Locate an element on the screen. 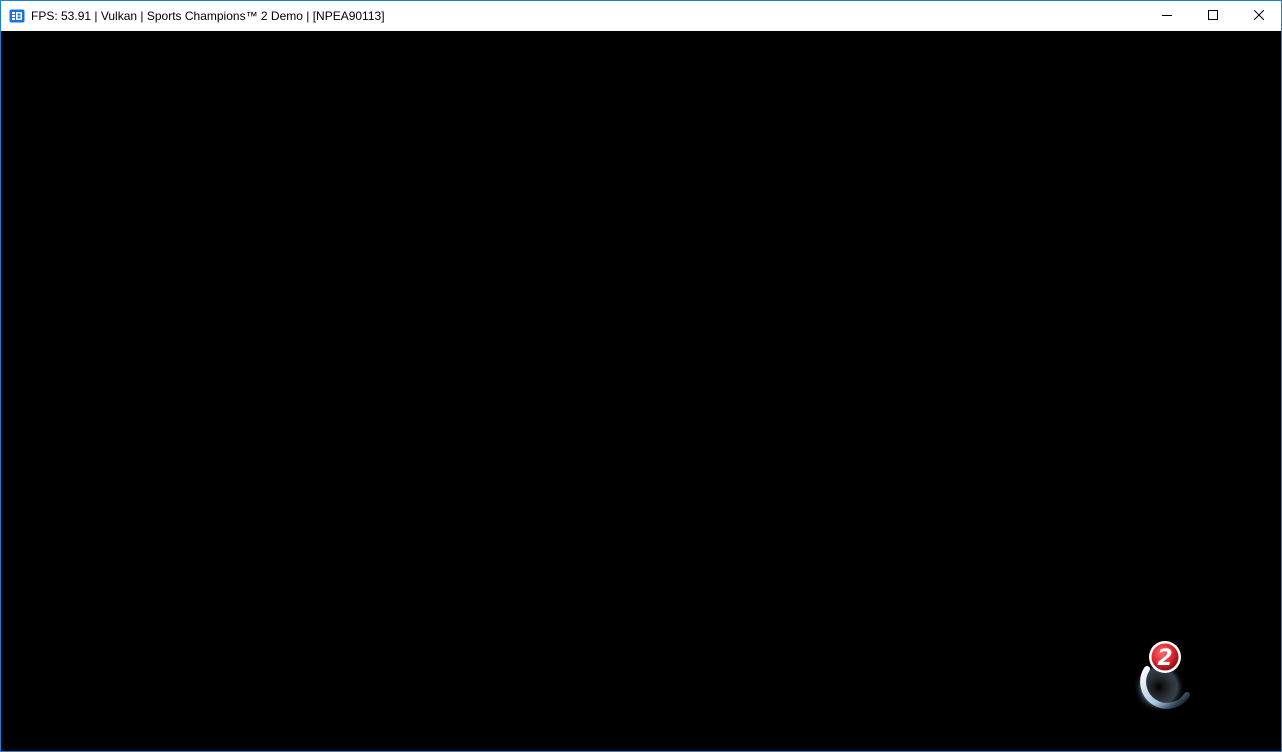  maximize-icon is located at coordinates (1213, 16).